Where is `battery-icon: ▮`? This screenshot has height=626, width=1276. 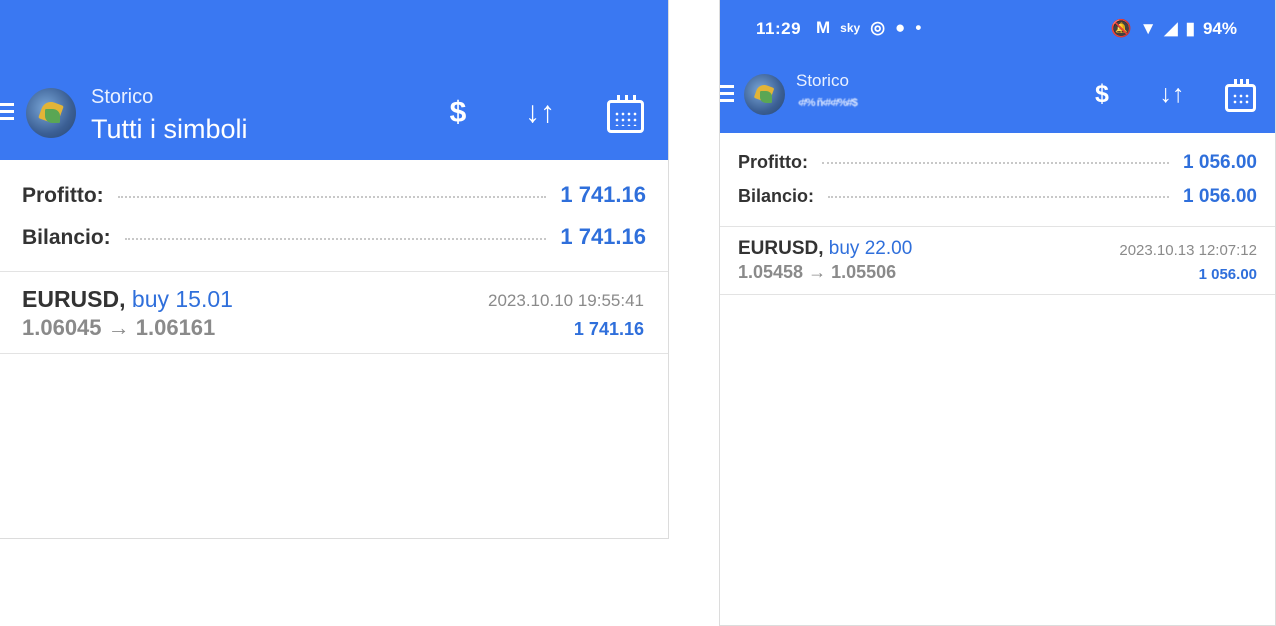 battery-icon: ▮ is located at coordinates (1190, 28).